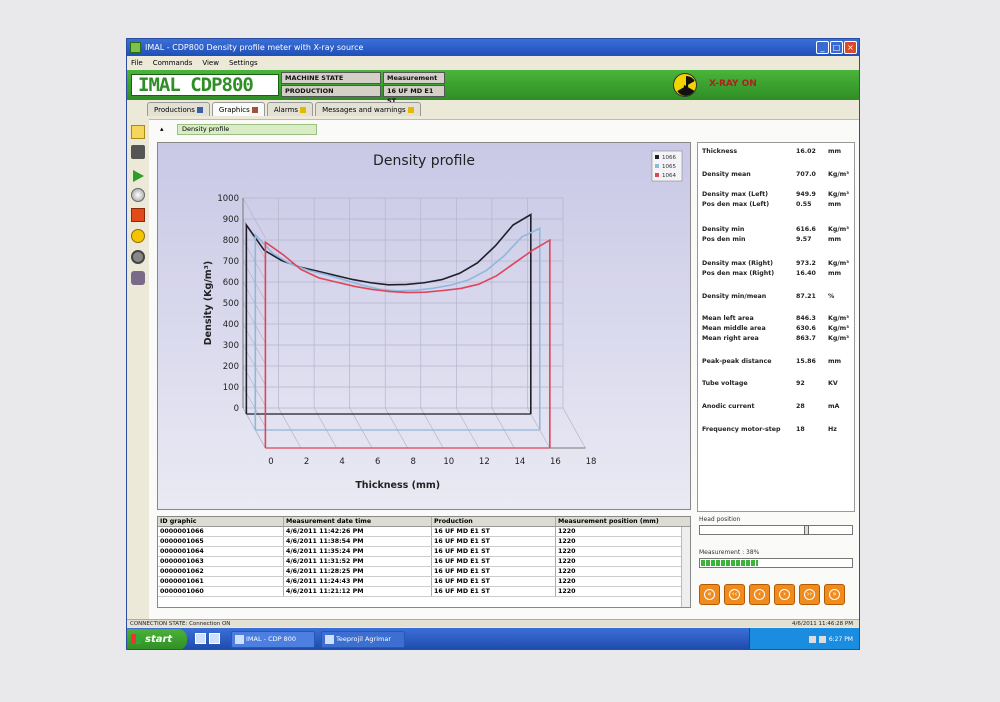 The height and width of the screenshot is (702, 1000). I want to click on tool-column, so click(138, 213).